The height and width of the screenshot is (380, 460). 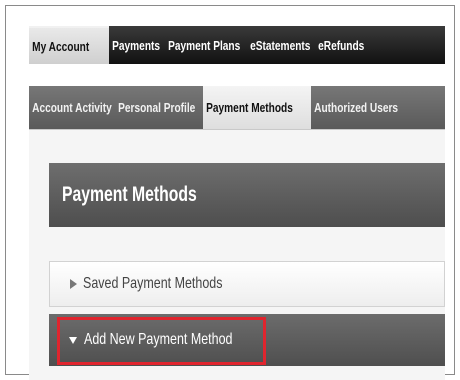 I want to click on tab-payment-plans: Payment Plans, so click(x=206, y=45).